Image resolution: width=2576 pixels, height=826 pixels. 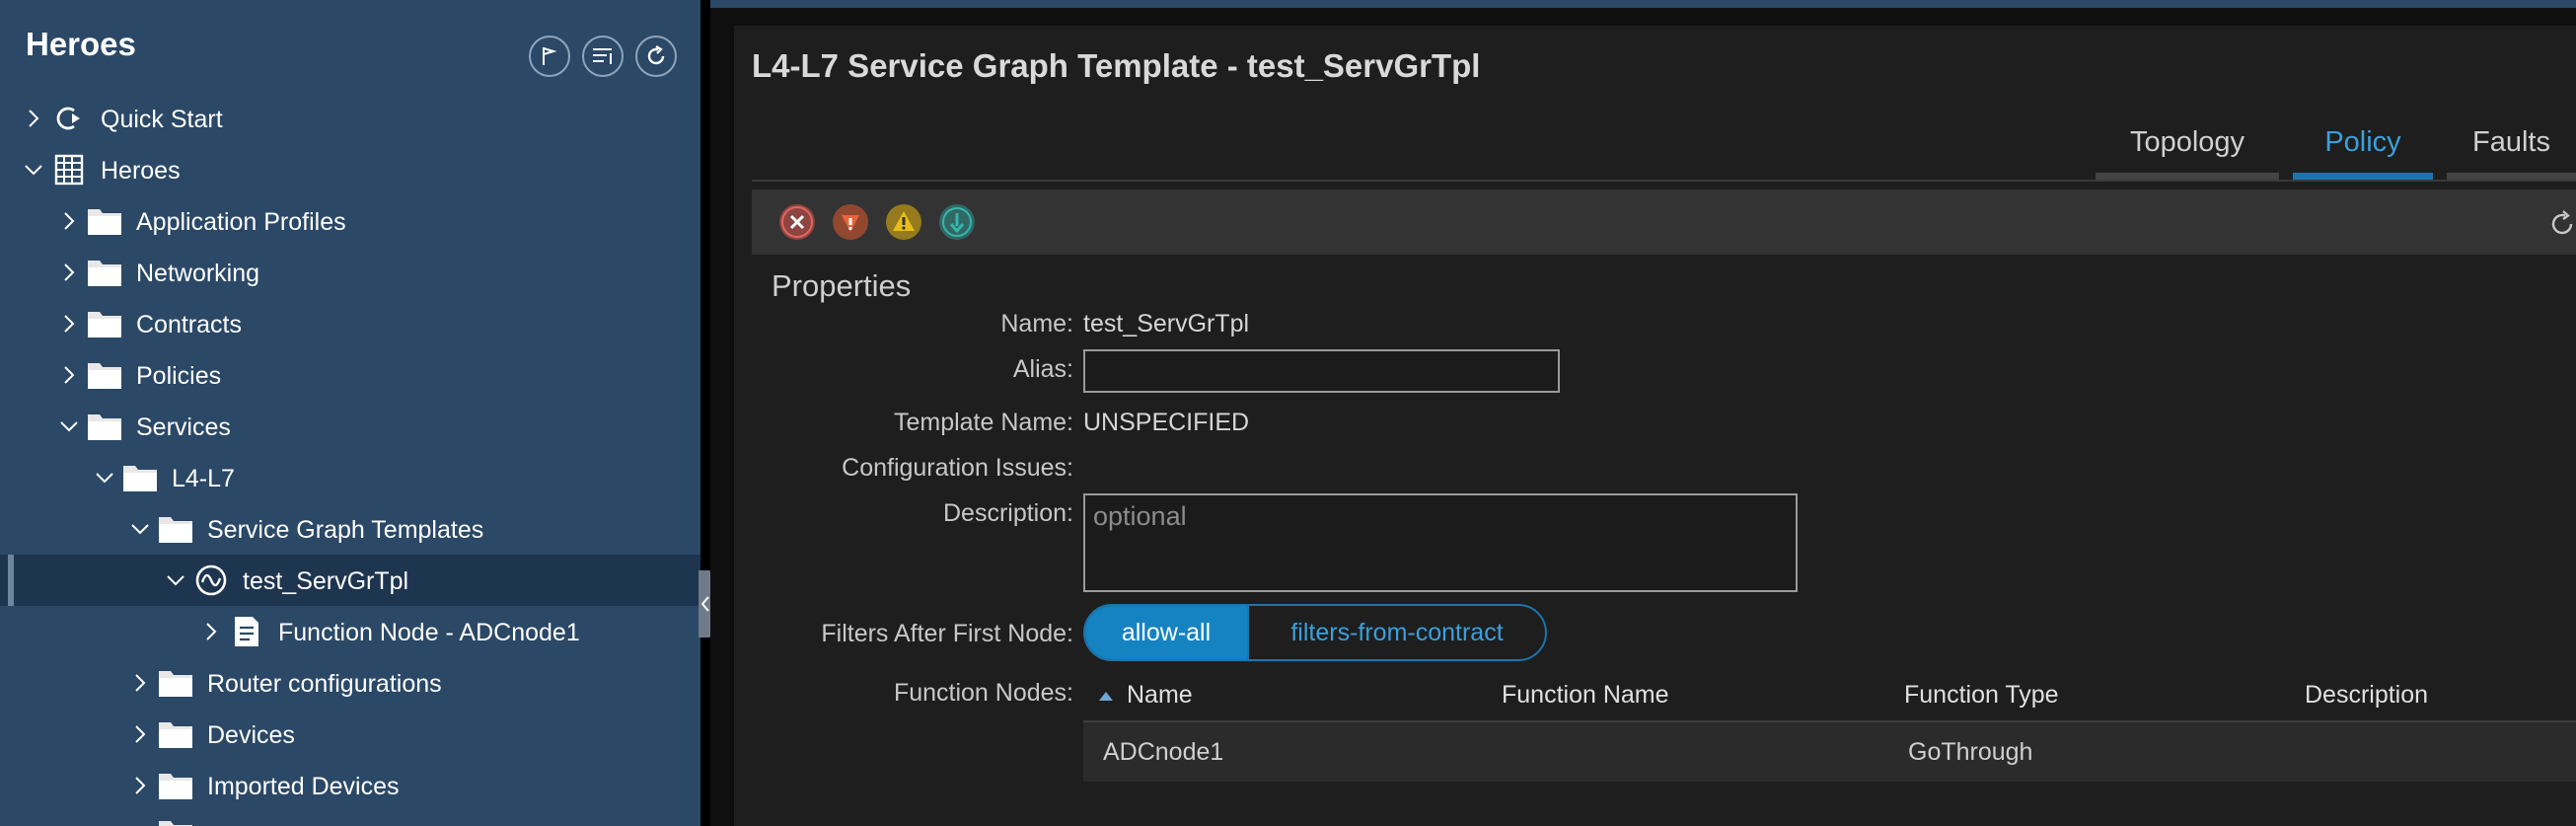 What do you see at coordinates (1664, 181) in the screenshot?
I see `tabs-divider` at bounding box center [1664, 181].